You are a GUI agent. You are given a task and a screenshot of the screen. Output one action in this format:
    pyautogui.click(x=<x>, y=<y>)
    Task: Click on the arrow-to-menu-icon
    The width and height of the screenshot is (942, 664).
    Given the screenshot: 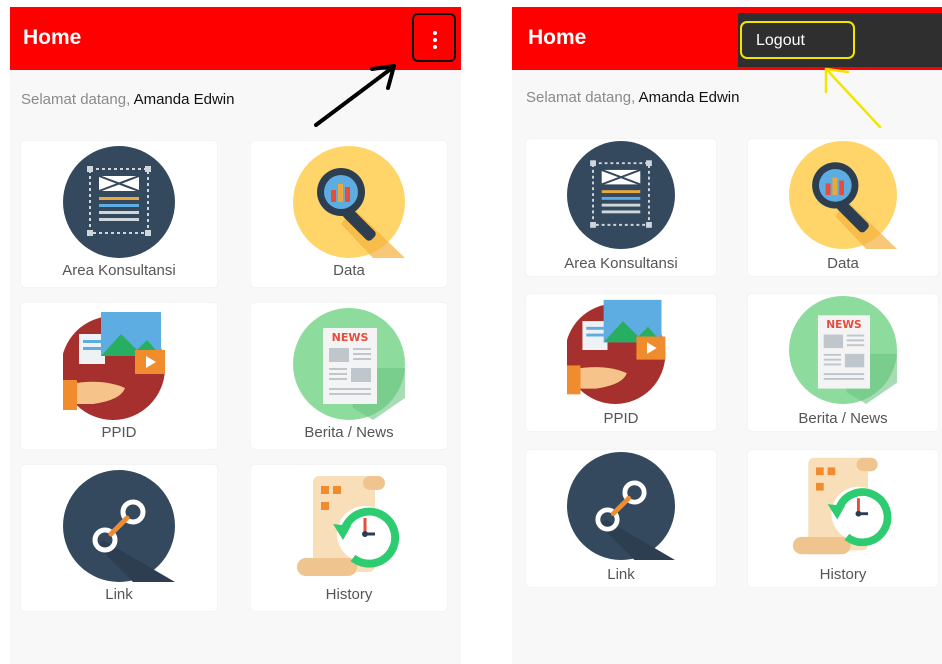 What is the action you would take?
    pyautogui.click(x=355, y=95)
    